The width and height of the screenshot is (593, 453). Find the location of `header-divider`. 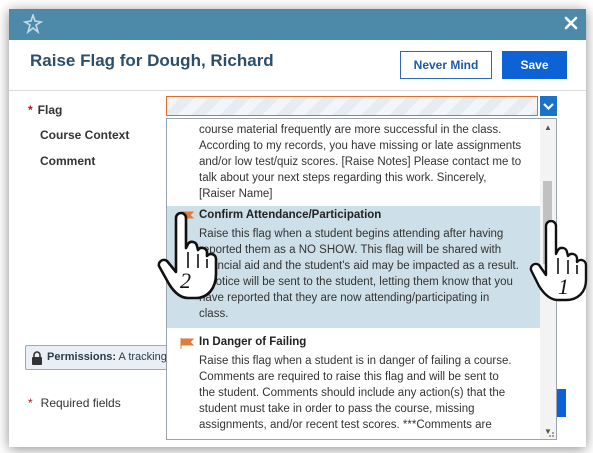

header-divider is located at coordinates (297, 90).